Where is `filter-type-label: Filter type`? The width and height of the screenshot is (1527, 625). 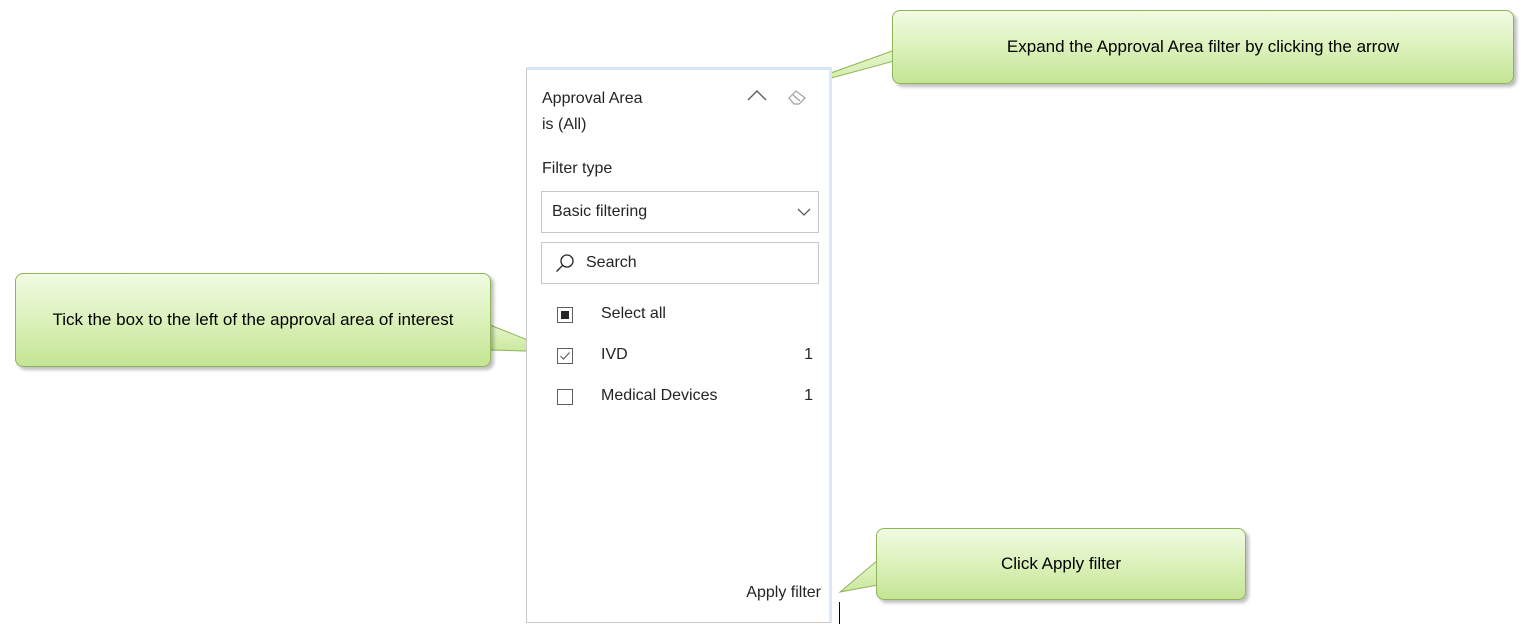
filter-type-label: Filter type is located at coordinates (577, 168).